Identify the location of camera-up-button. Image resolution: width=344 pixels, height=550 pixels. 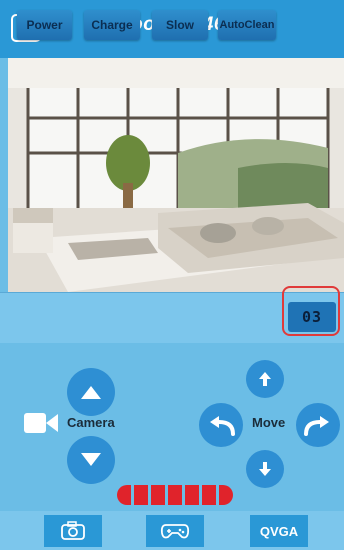
(91, 392).